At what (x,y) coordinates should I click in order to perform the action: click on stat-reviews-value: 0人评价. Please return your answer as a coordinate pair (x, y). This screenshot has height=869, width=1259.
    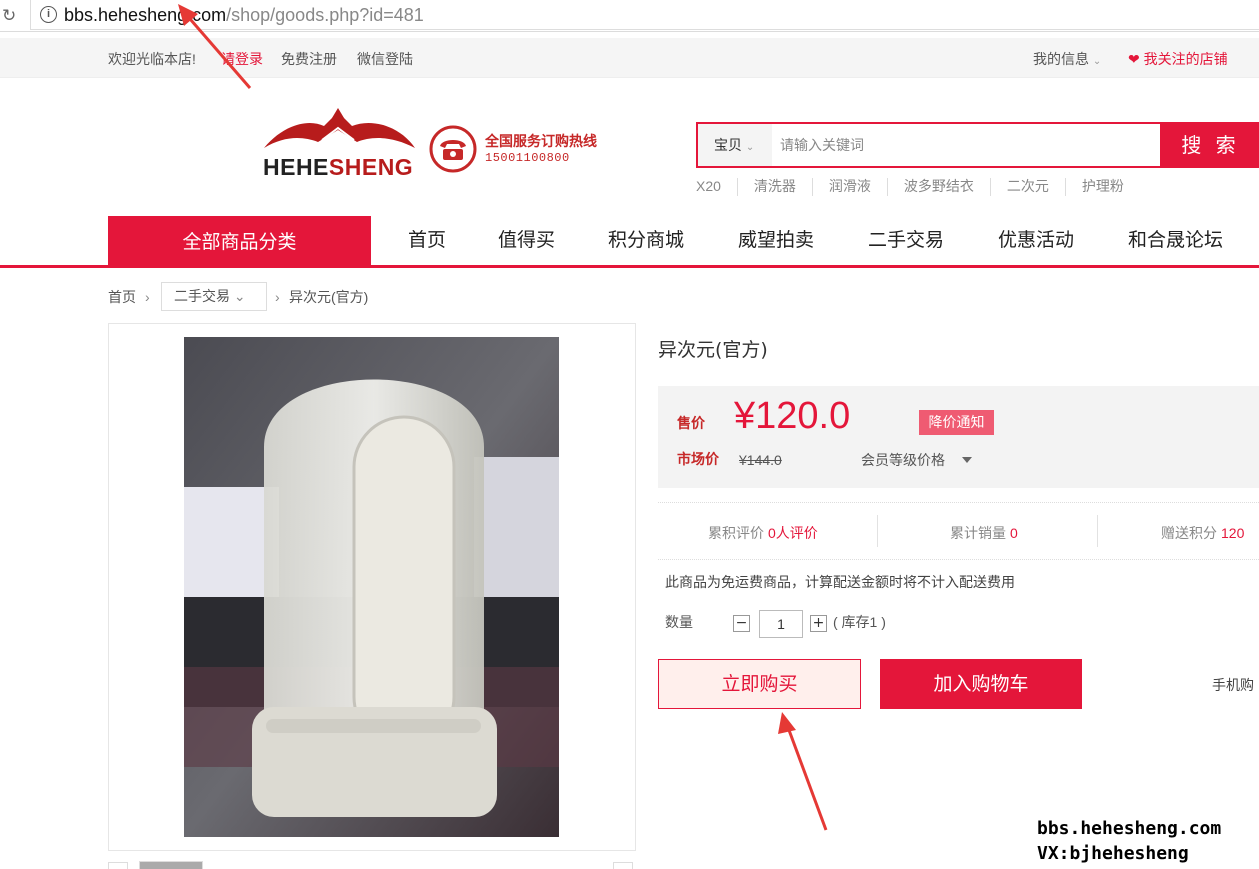
    Looking at the image, I should click on (793, 533).